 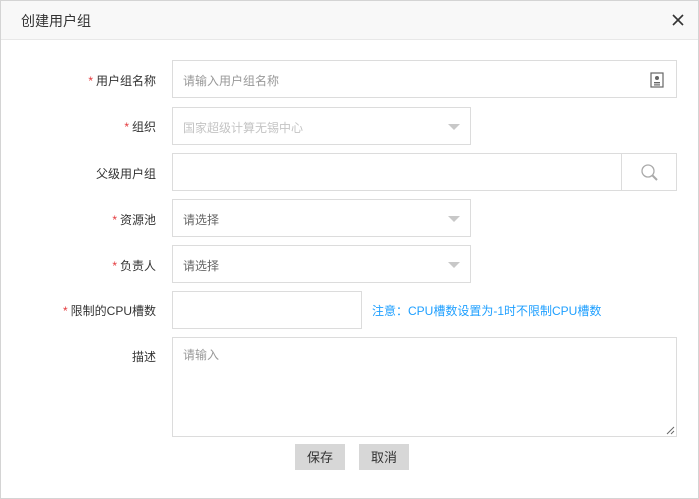 I want to click on resource-pool-label: * 资源池, so click(x=134, y=220).